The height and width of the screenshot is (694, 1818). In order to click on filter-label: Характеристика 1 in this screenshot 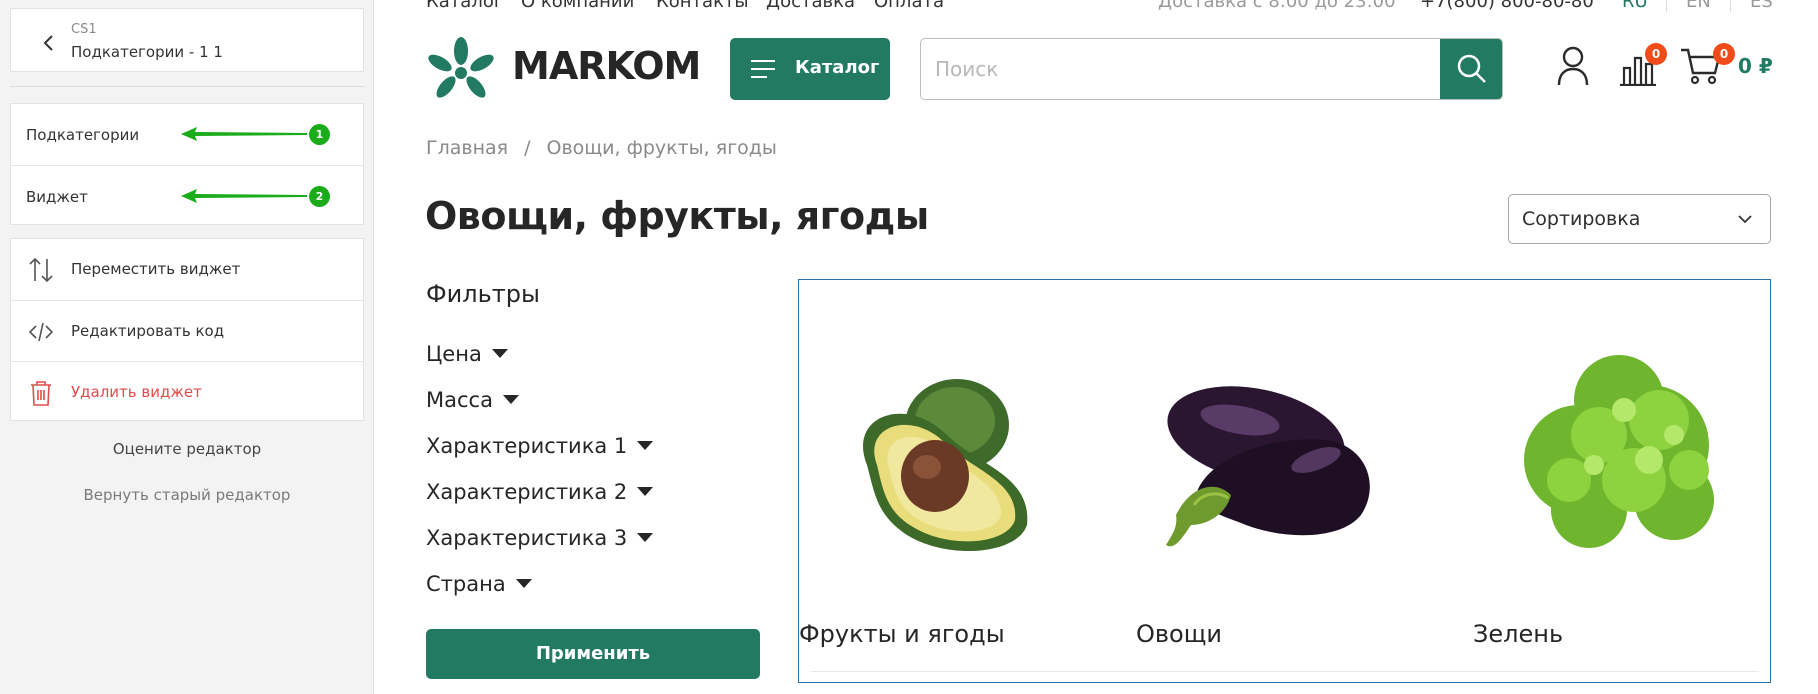, I will do `click(527, 446)`.